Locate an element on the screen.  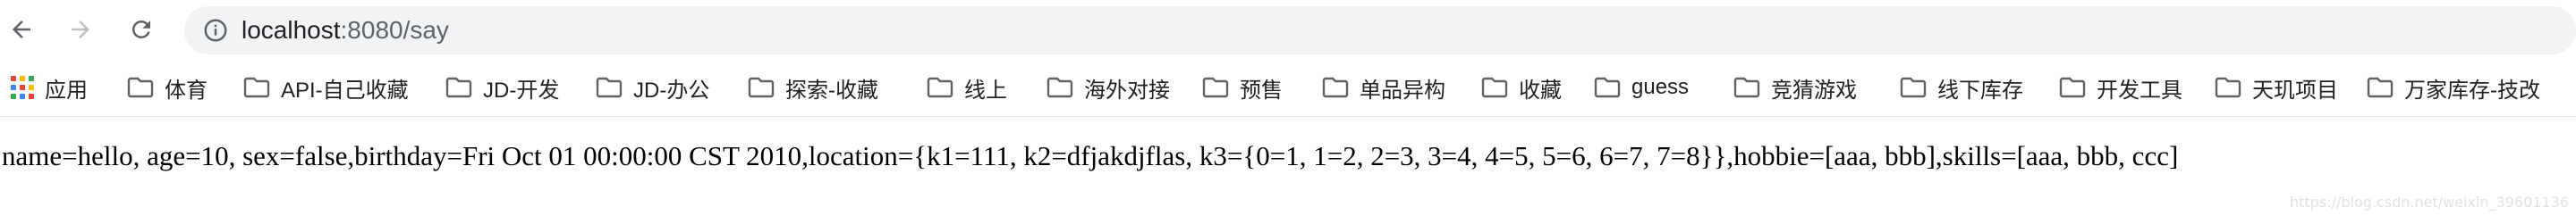
bookmark-folder: API-自己收藏 is located at coordinates (326, 88).